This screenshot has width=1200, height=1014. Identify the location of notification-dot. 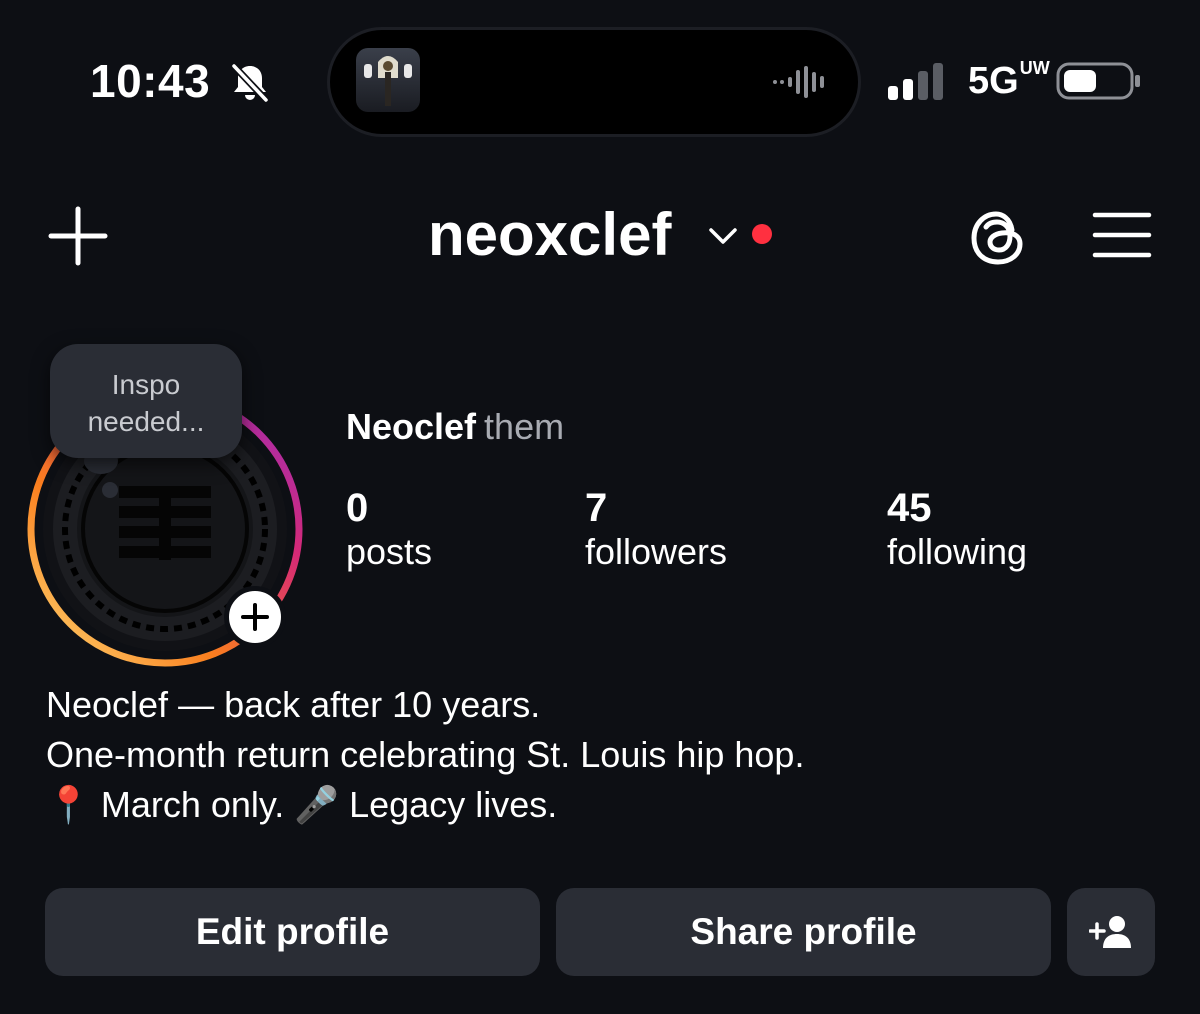
(762, 234).